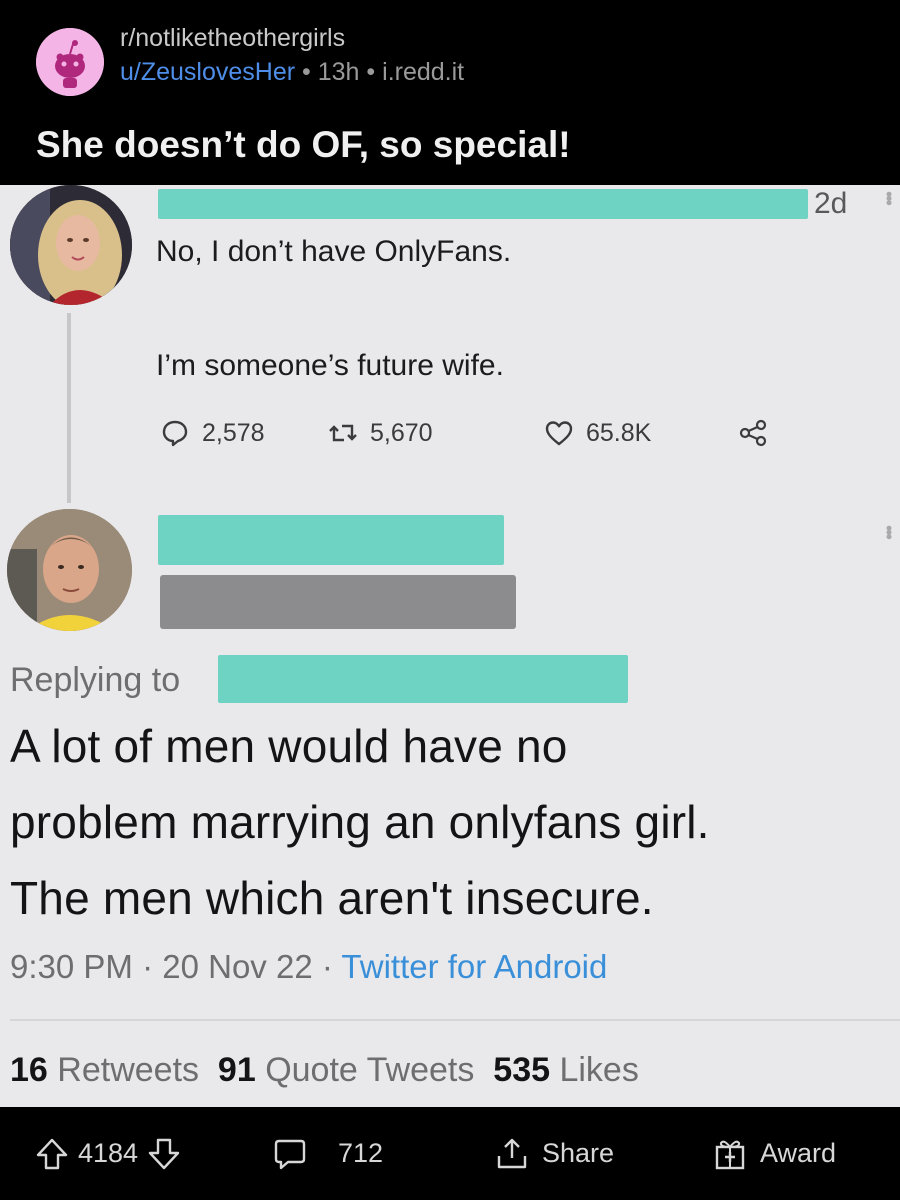  I want to click on retweets-label: Retweets, so click(128, 1070).